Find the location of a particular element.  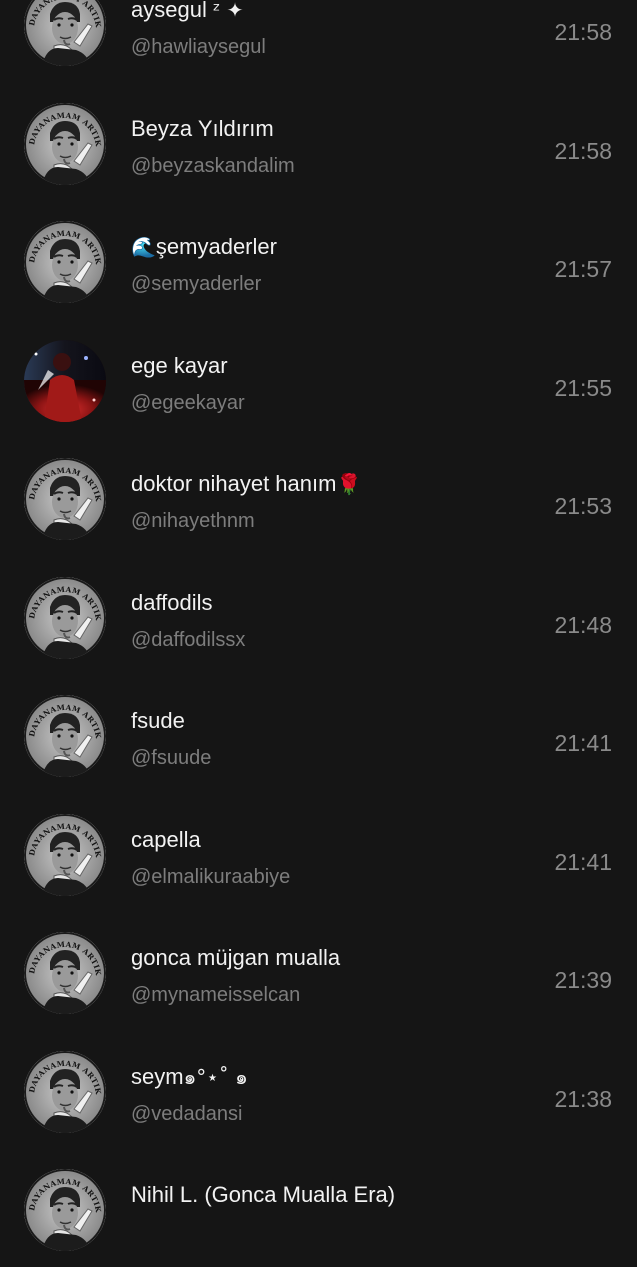

username: @beyzaskandalim is located at coordinates (213, 165).